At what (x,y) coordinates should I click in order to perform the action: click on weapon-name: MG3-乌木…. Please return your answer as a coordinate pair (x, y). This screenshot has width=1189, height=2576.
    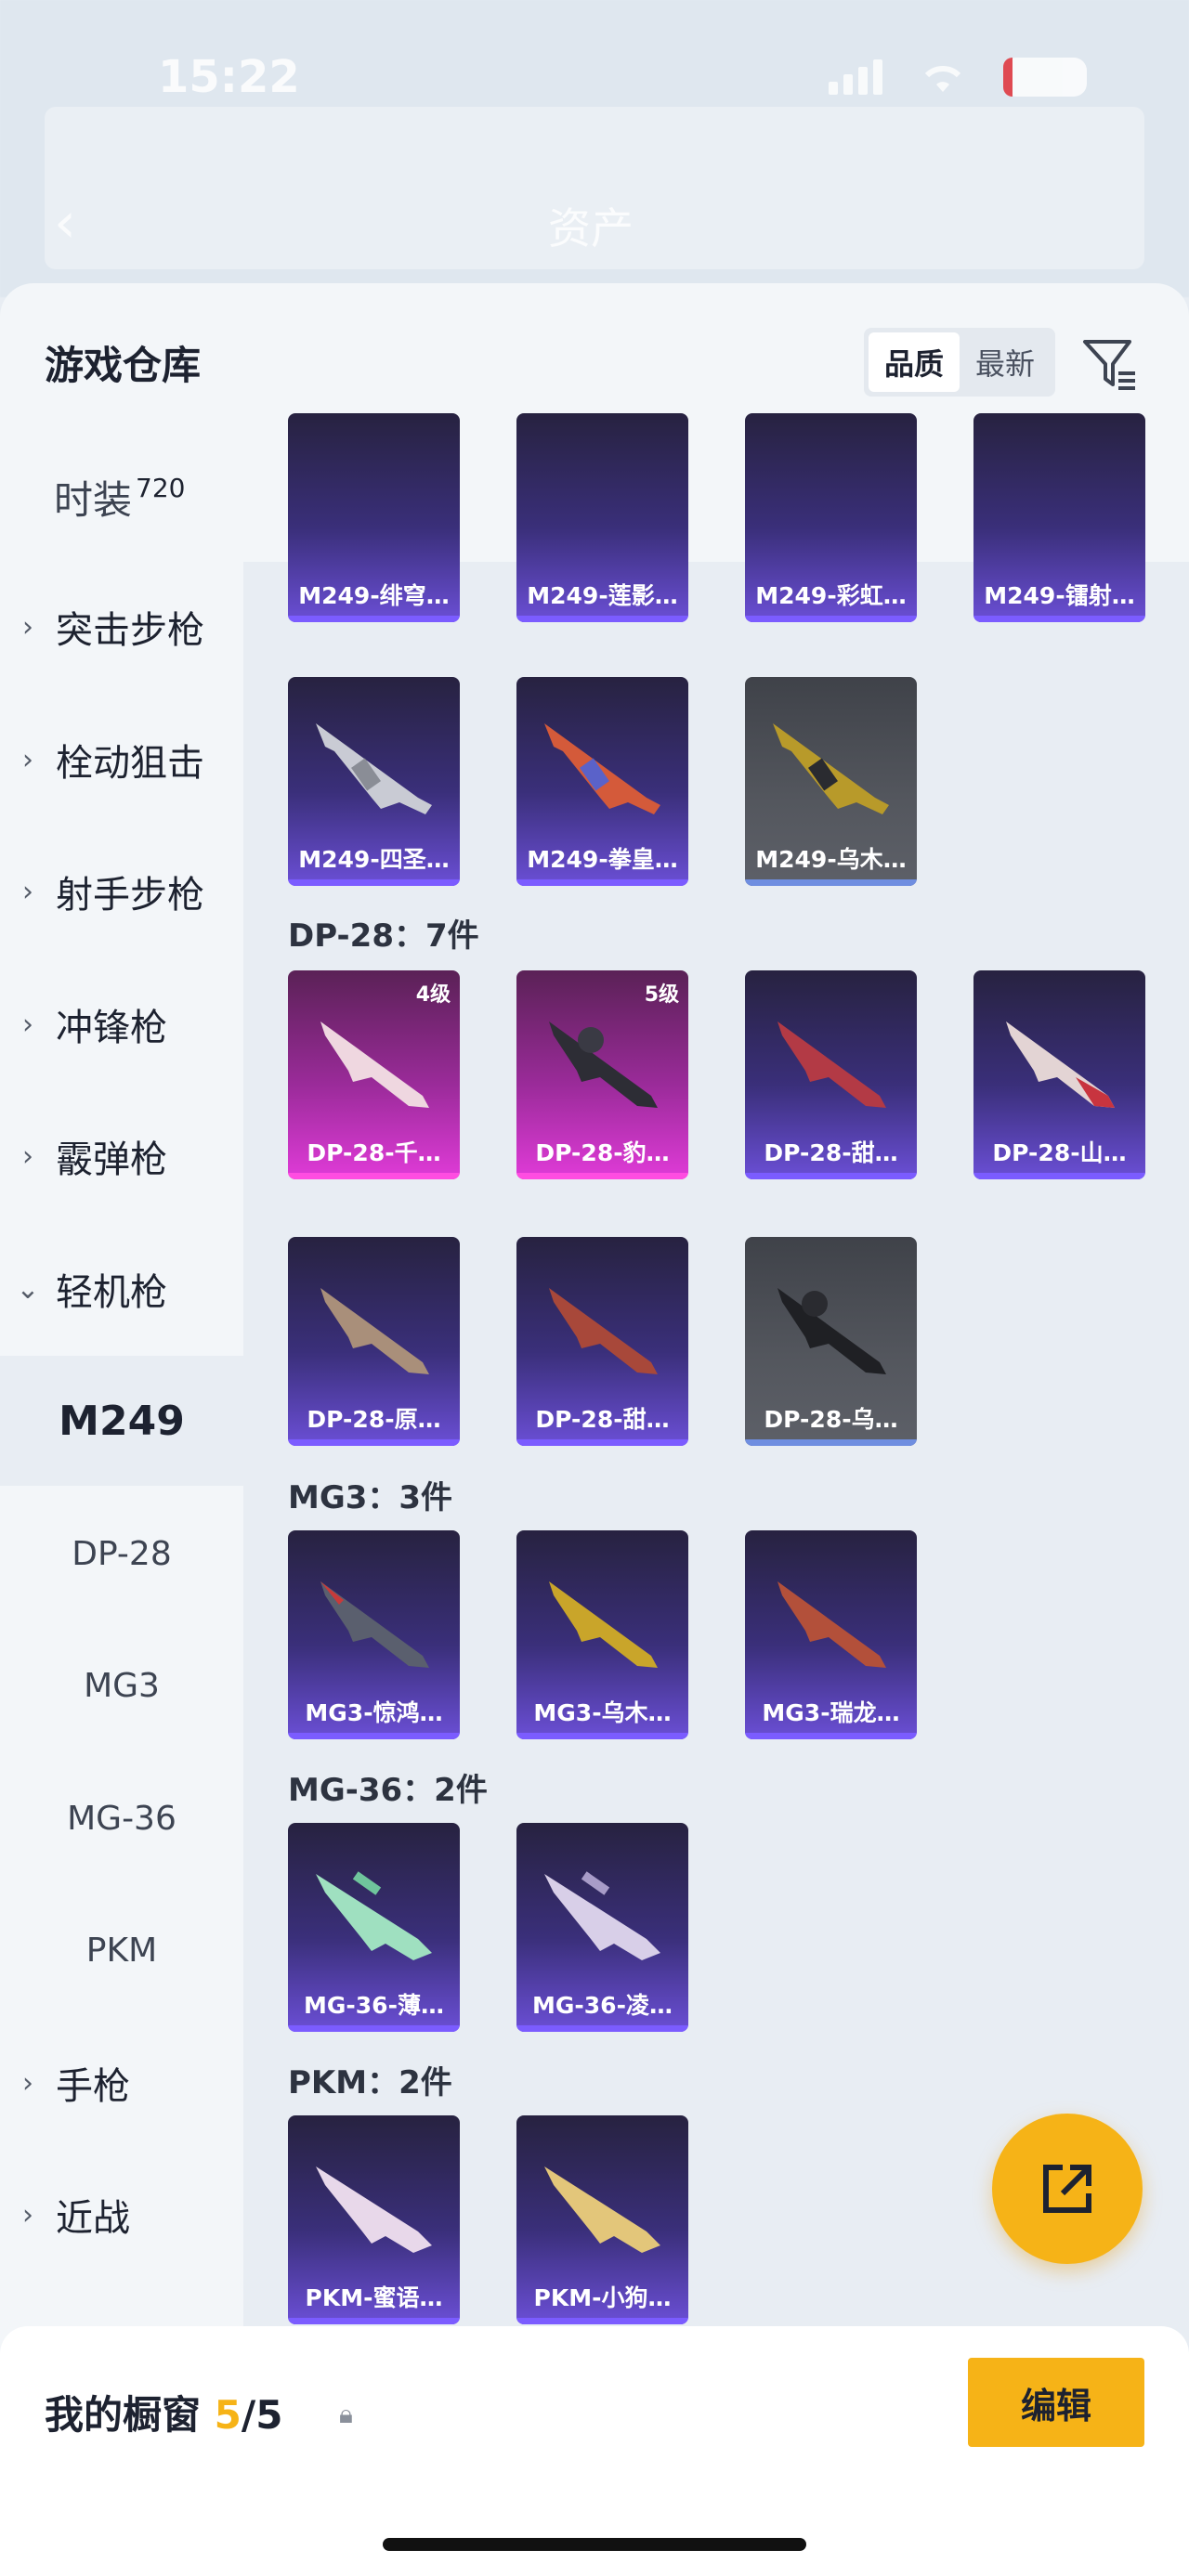
    Looking at the image, I should click on (602, 1713).